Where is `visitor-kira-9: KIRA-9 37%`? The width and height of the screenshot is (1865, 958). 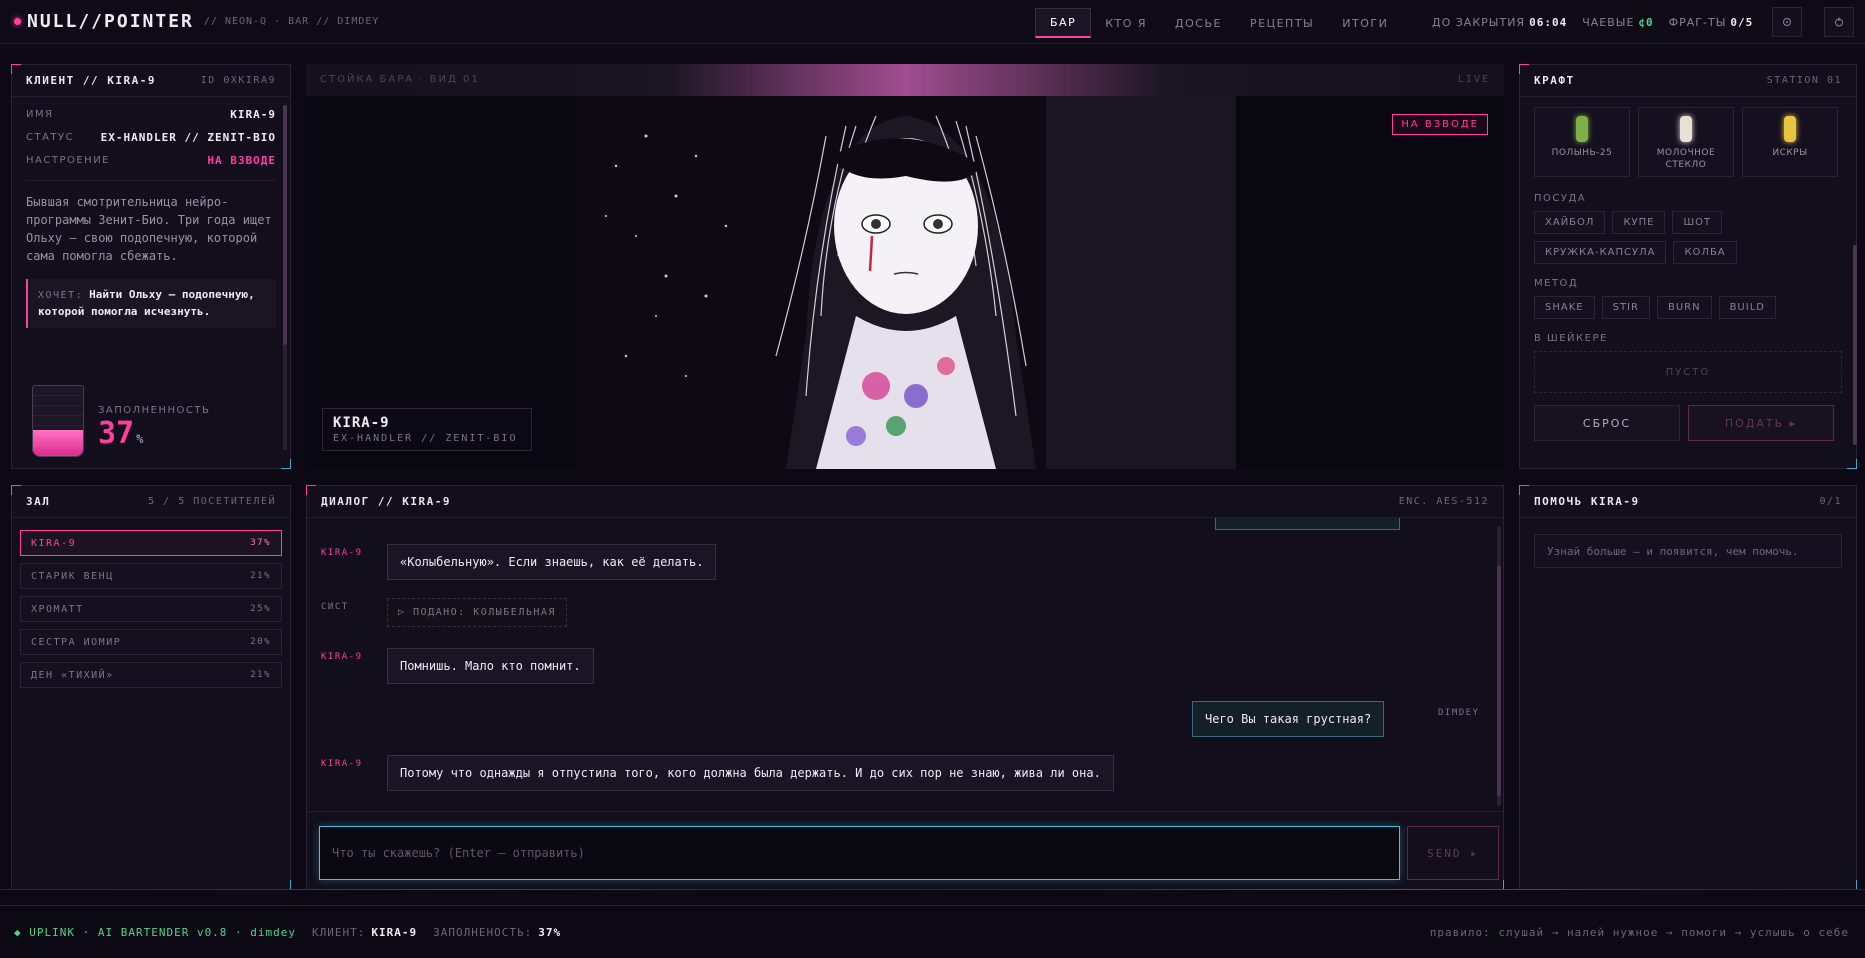 visitor-kira-9: KIRA-9 37% is located at coordinates (151, 543).